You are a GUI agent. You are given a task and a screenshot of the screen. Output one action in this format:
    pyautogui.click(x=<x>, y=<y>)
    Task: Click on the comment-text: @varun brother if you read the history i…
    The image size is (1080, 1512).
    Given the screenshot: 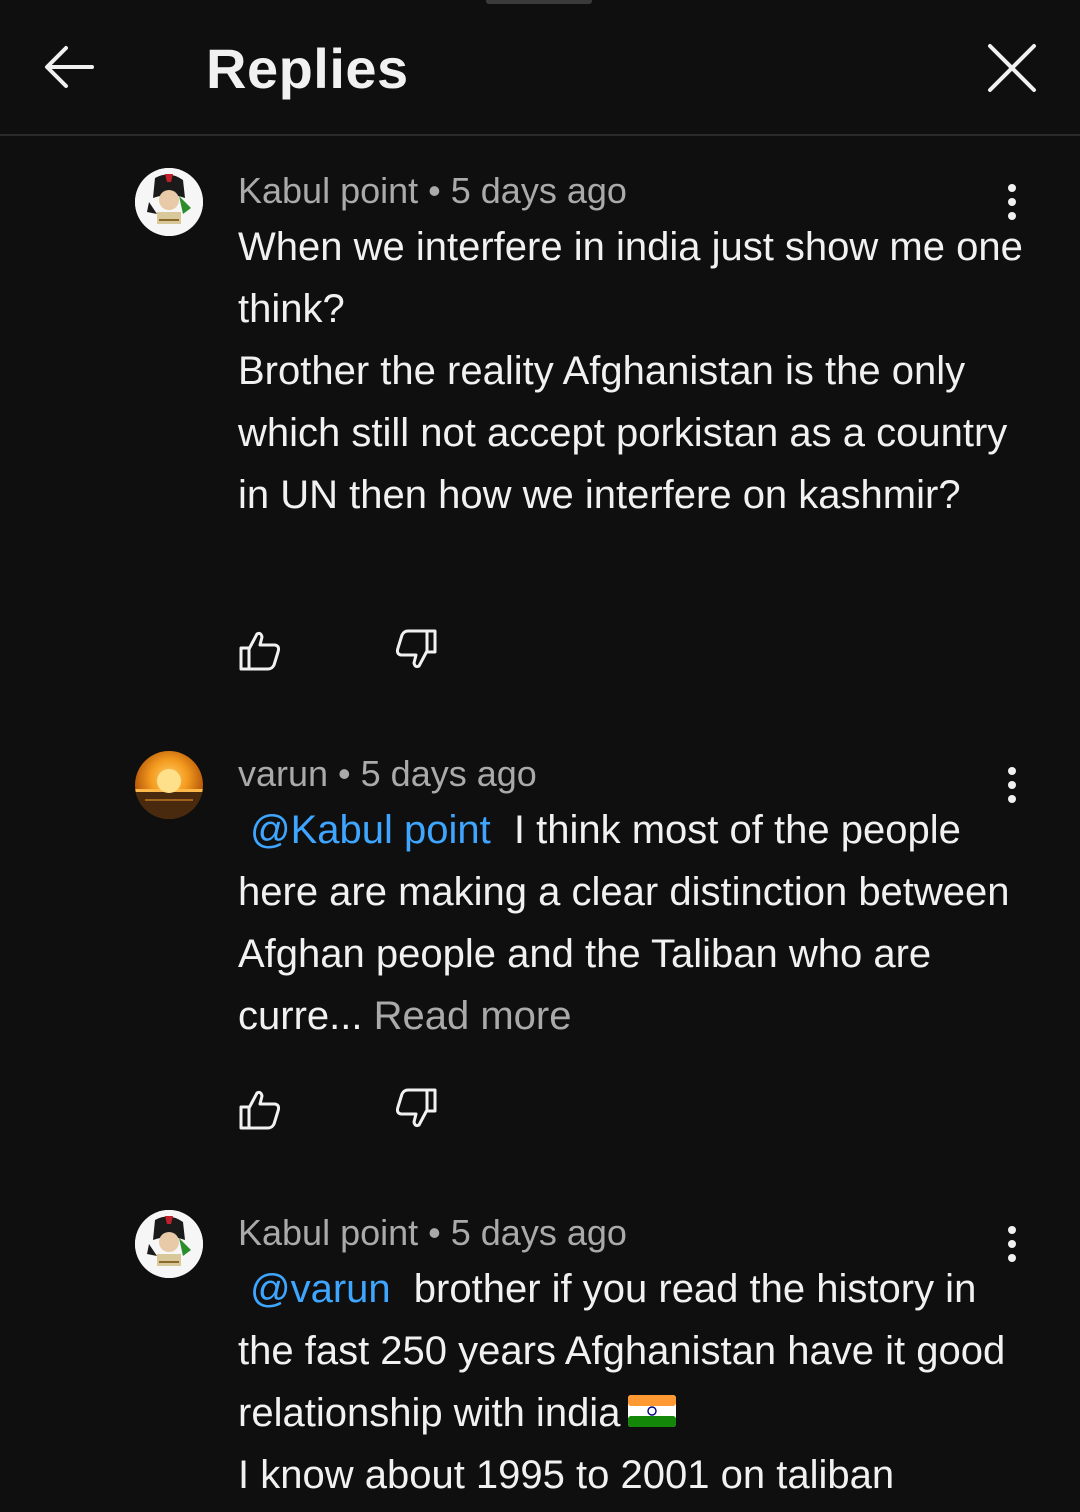 What is the action you would take?
    pyautogui.click(x=633, y=1382)
    